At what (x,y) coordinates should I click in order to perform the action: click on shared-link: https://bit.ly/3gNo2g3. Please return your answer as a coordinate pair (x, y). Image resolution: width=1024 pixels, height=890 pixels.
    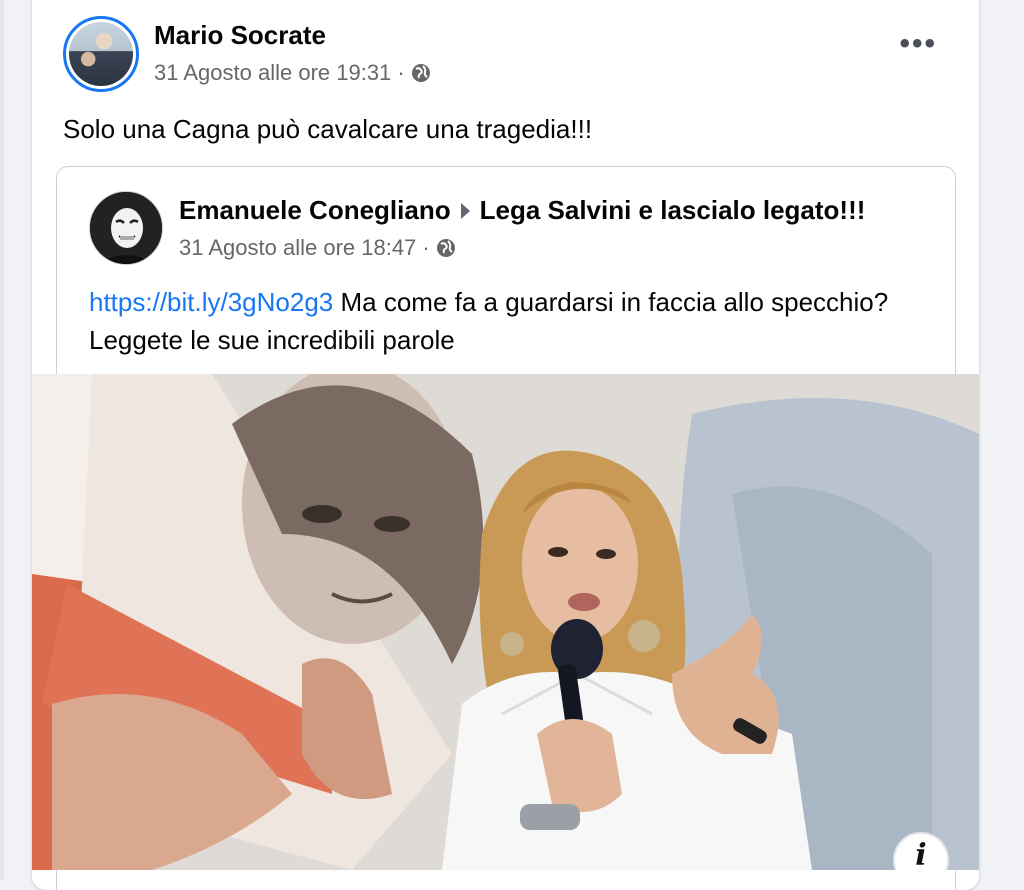
    Looking at the image, I should click on (211, 302).